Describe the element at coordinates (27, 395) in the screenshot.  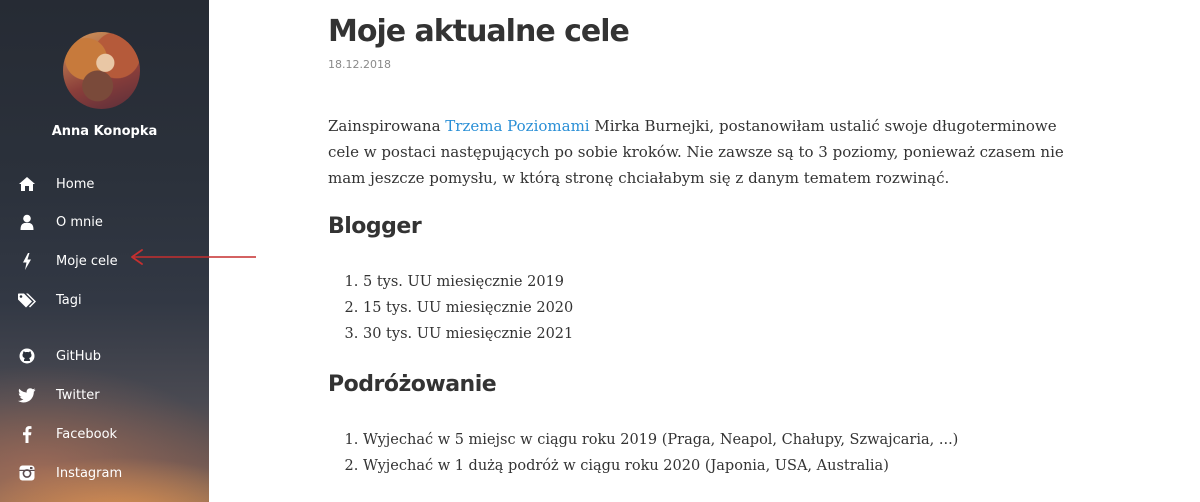
I see `twitter-icon` at that location.